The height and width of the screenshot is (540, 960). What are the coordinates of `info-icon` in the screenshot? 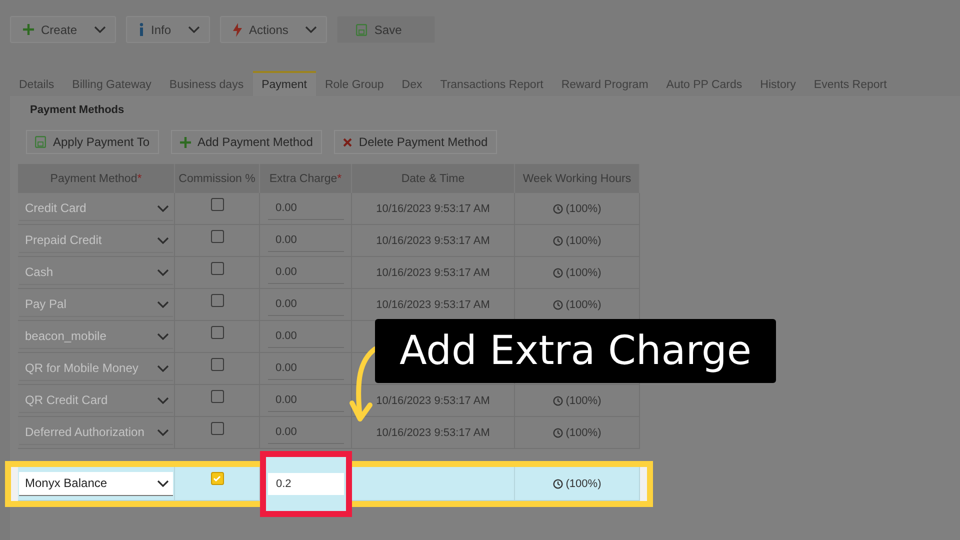 It's located at (141, 29).